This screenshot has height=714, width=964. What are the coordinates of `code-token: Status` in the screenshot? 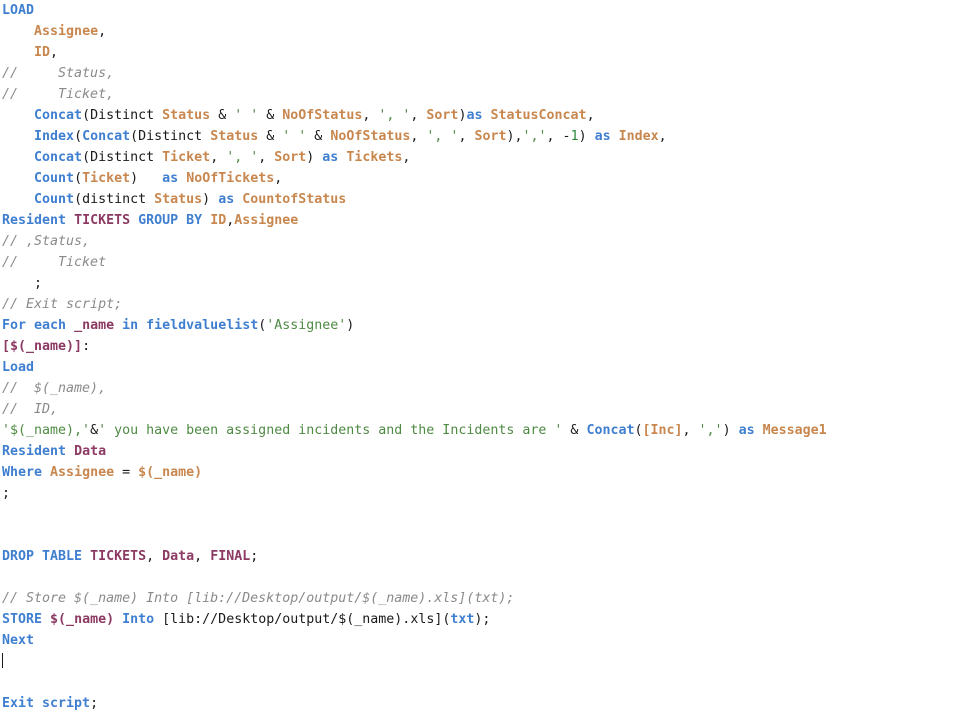 It's located at (178, 199).